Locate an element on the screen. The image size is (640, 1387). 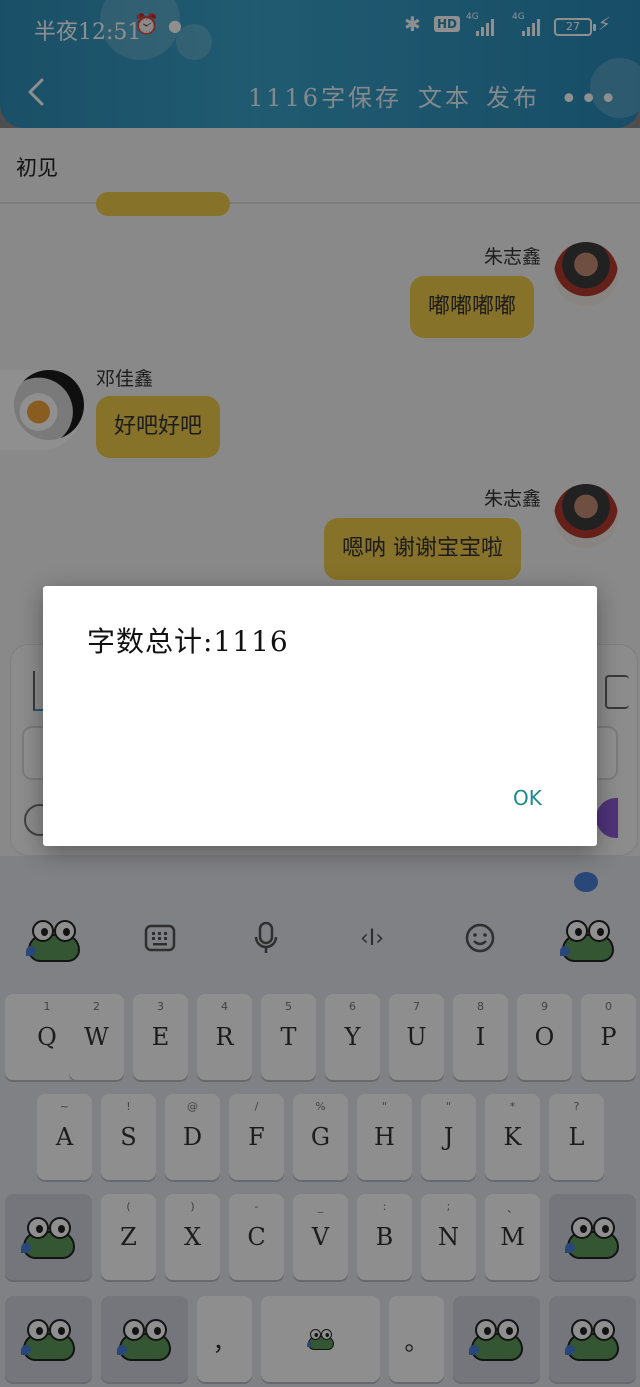
ok-button: OK is located at coordinates (527, 798).